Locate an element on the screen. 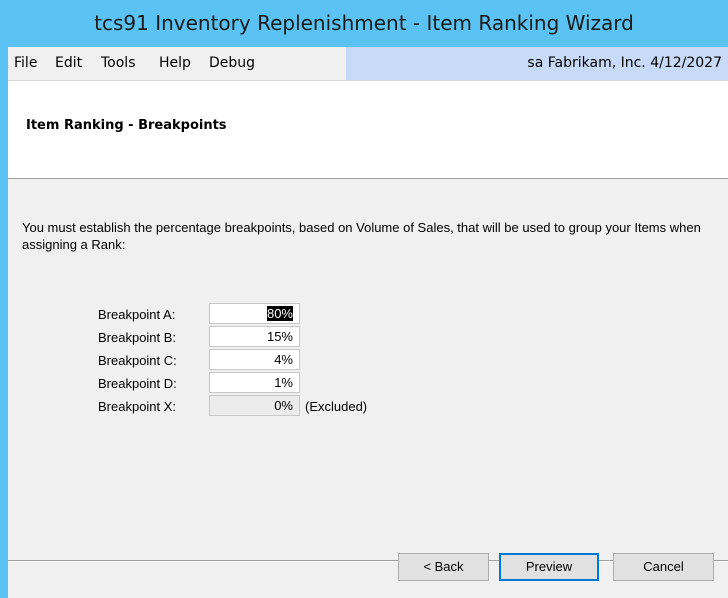 This screenshot has width=728, height=598. menu-debug: Debug is located at coordinates (232, 63).